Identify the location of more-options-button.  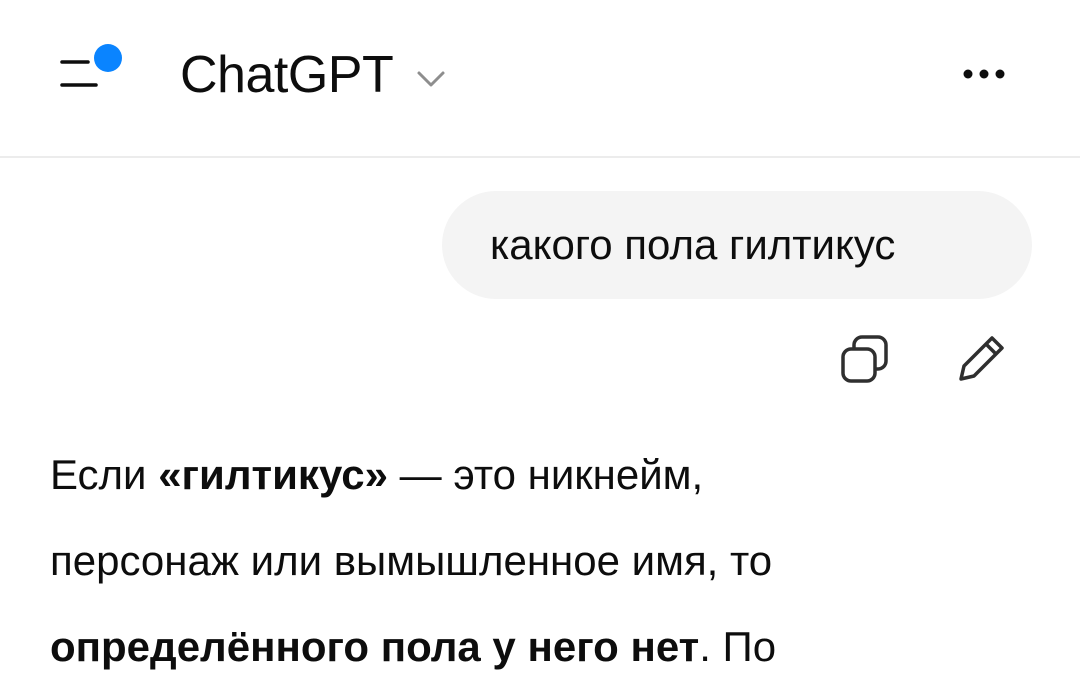
(988, 74).